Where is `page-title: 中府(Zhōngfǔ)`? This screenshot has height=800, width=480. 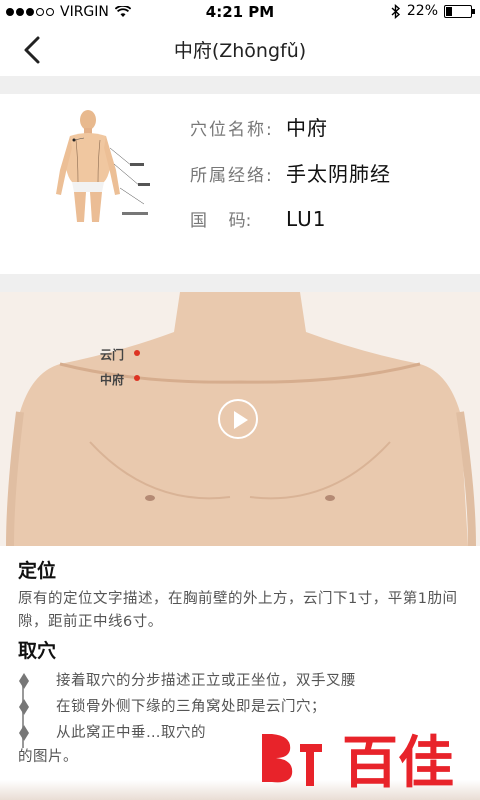
page-title: 中府(Zhōngfǔ) is located at coordinates (240, 51).